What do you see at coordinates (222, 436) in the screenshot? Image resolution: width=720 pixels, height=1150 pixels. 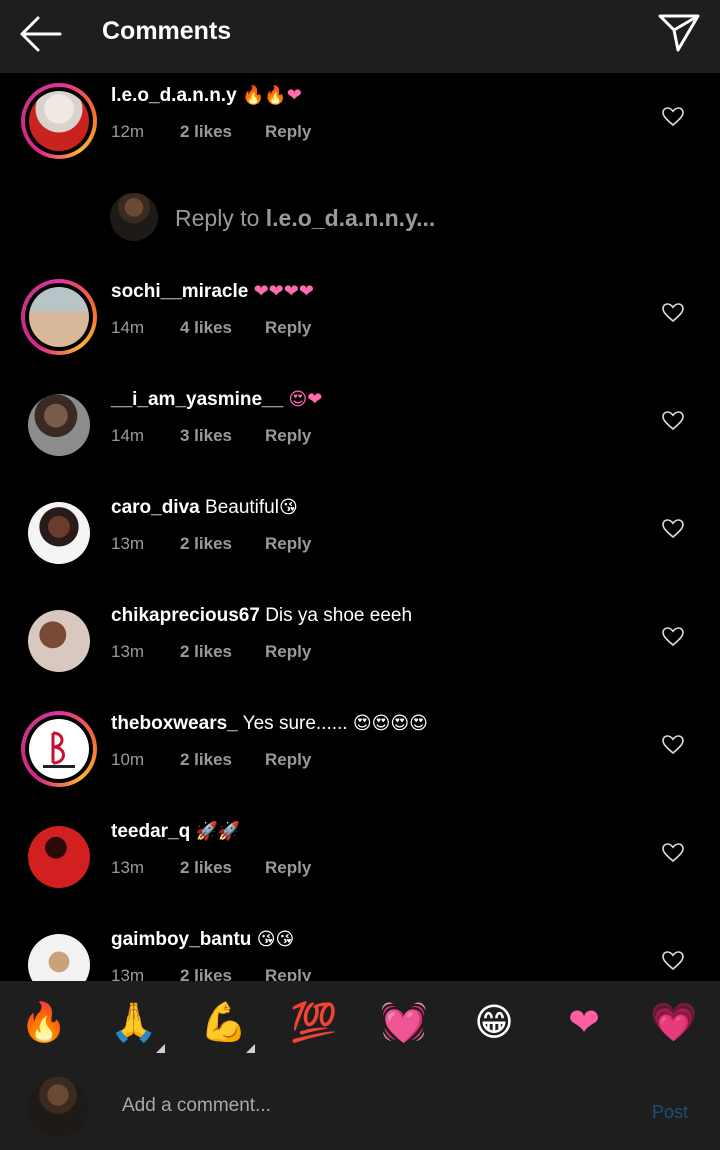 I see `comment-likes: 3 likes` at bounding box center [222, 436].